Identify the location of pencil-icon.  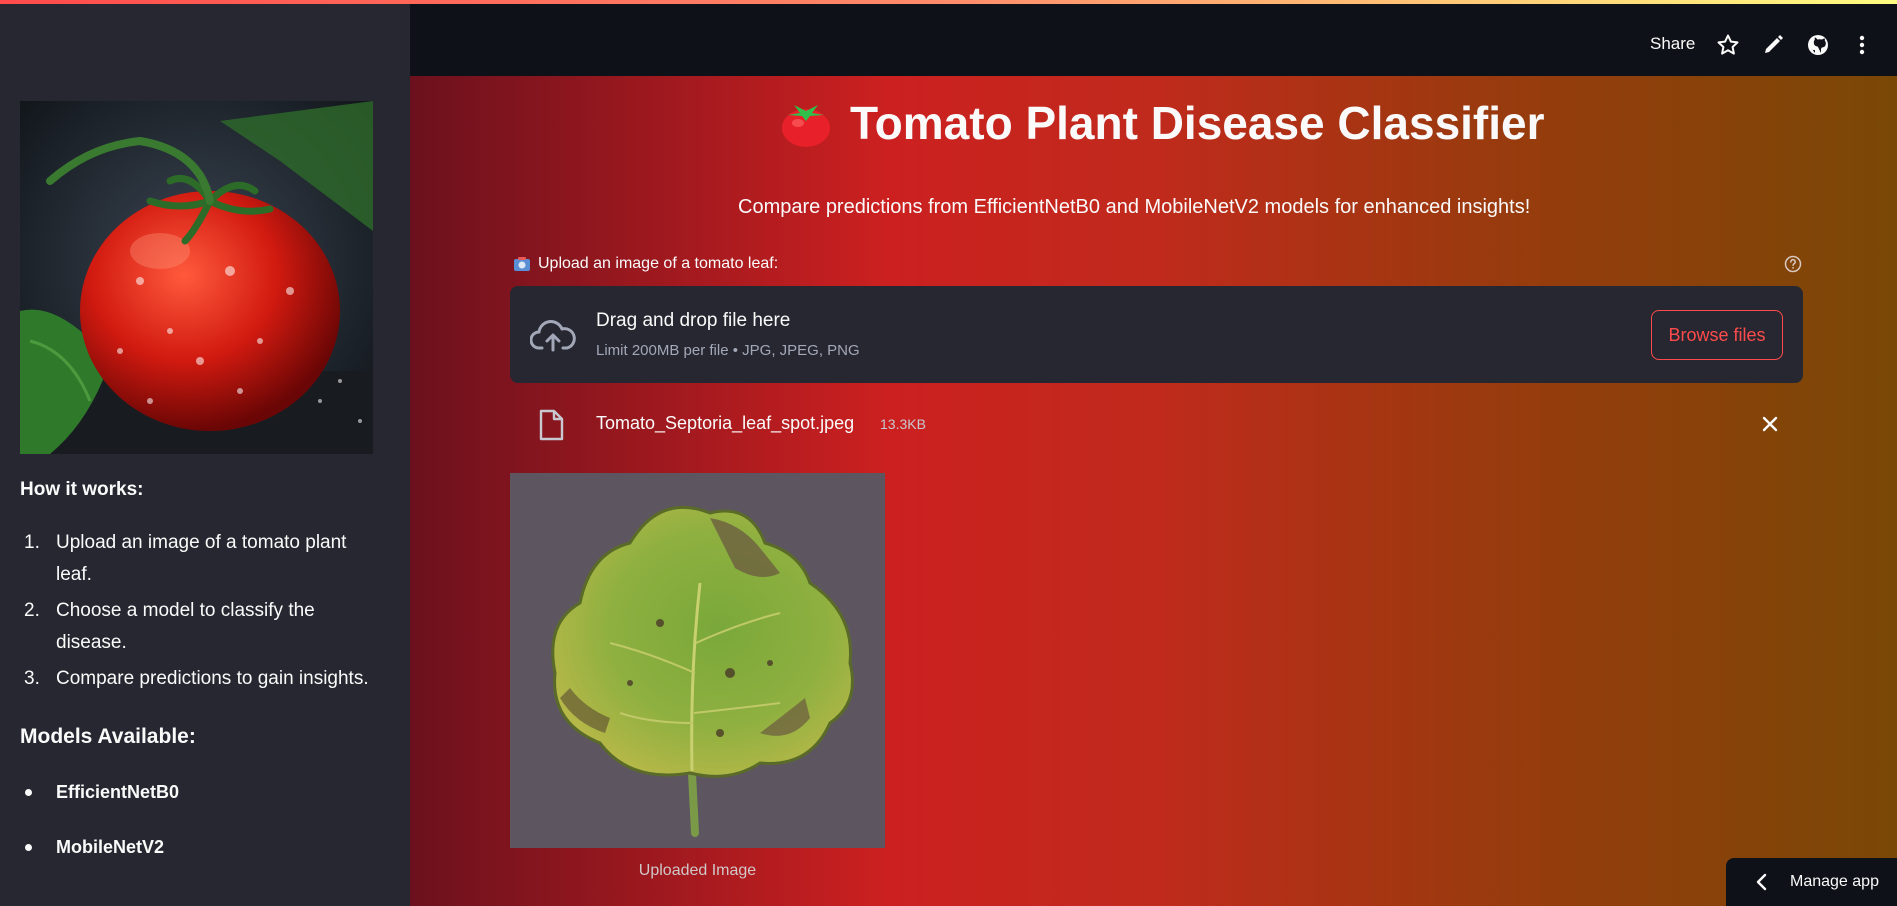
(1773, 45).